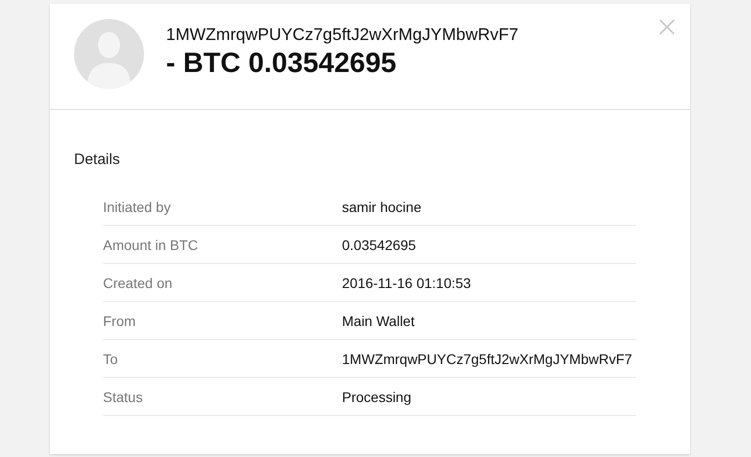 This screenshot has width=751, height=457. Describe the element at coordinates (137, 206) in the screenshot. I see `detail-label: Initiated by` at that location.